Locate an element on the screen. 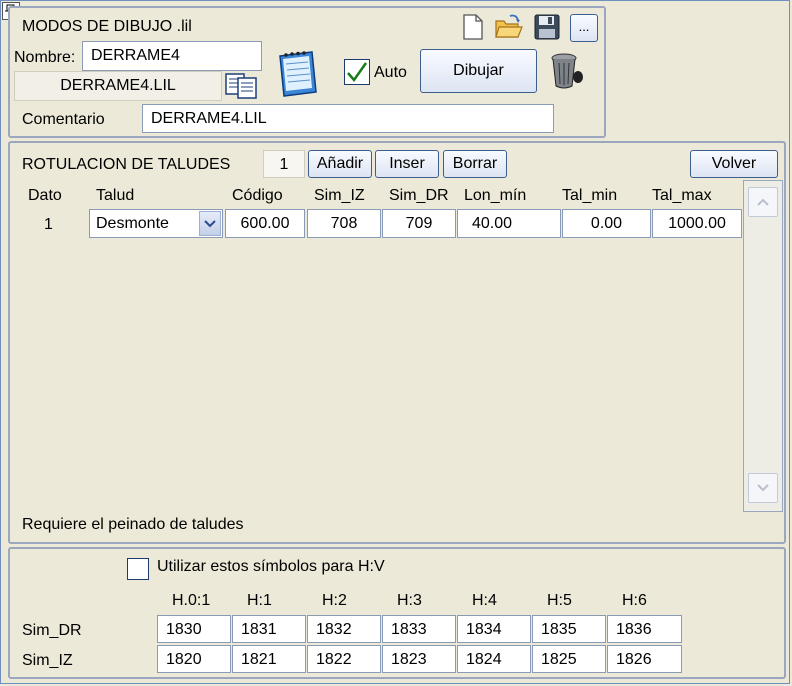  hv-header: H.0:1 is located at coordinates (191, 600).